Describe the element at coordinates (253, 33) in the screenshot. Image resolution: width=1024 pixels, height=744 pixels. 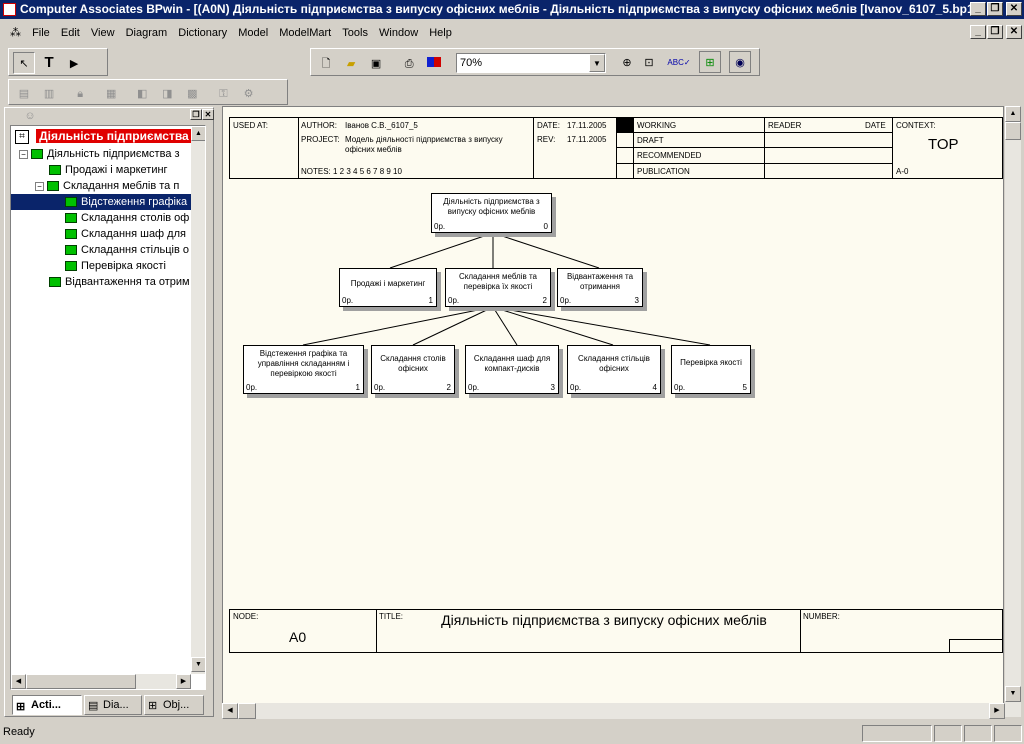
I see `menu-model: Model` at that location.